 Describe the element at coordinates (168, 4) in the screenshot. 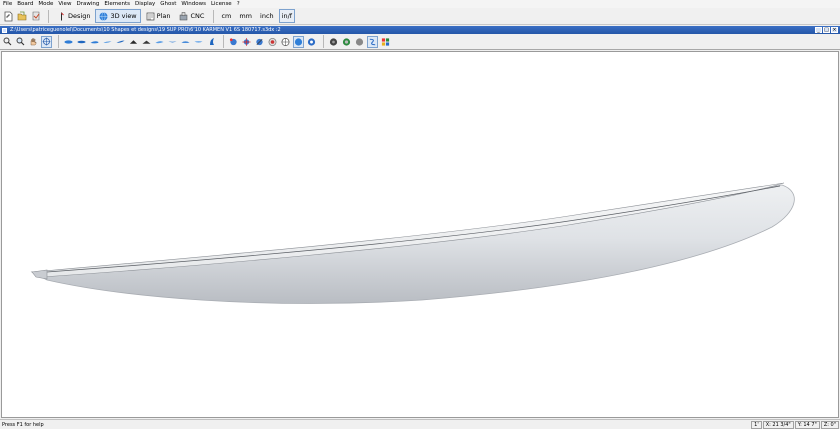

I see `menu-ghost: Ghost` at that location.